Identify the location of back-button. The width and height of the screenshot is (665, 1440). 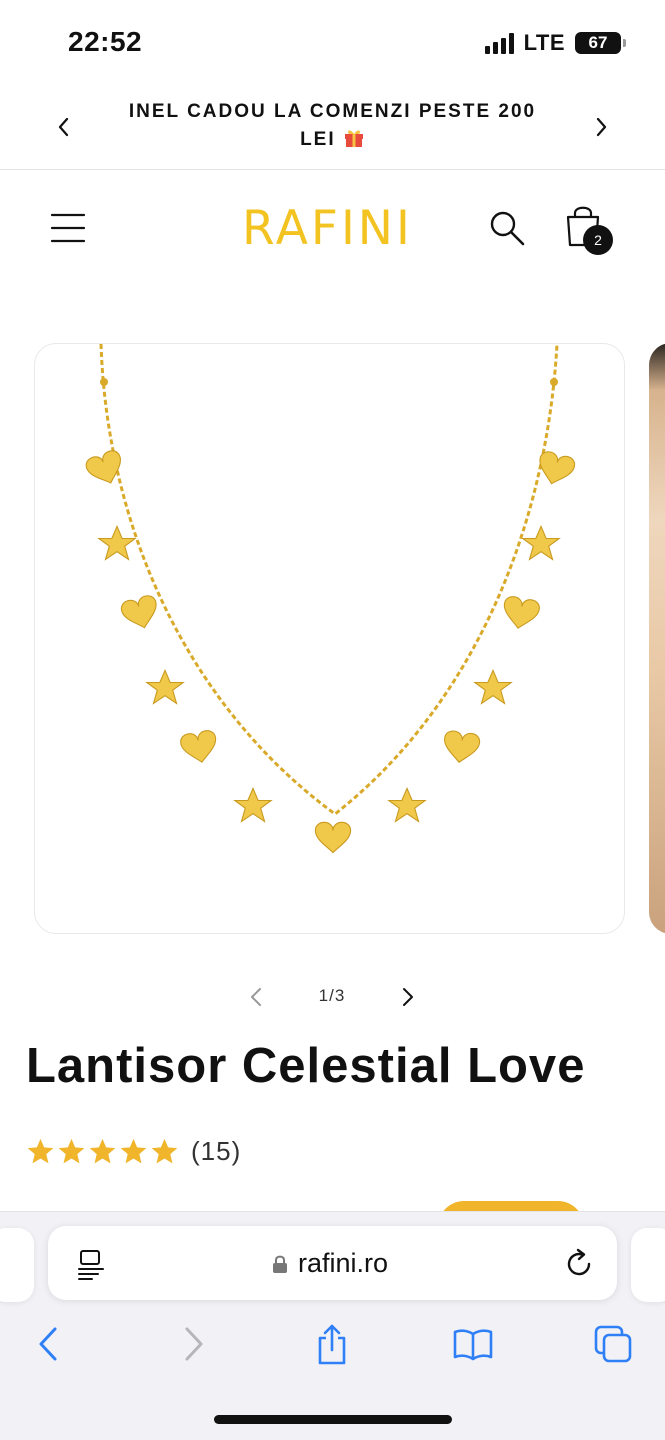
(48, 1344).